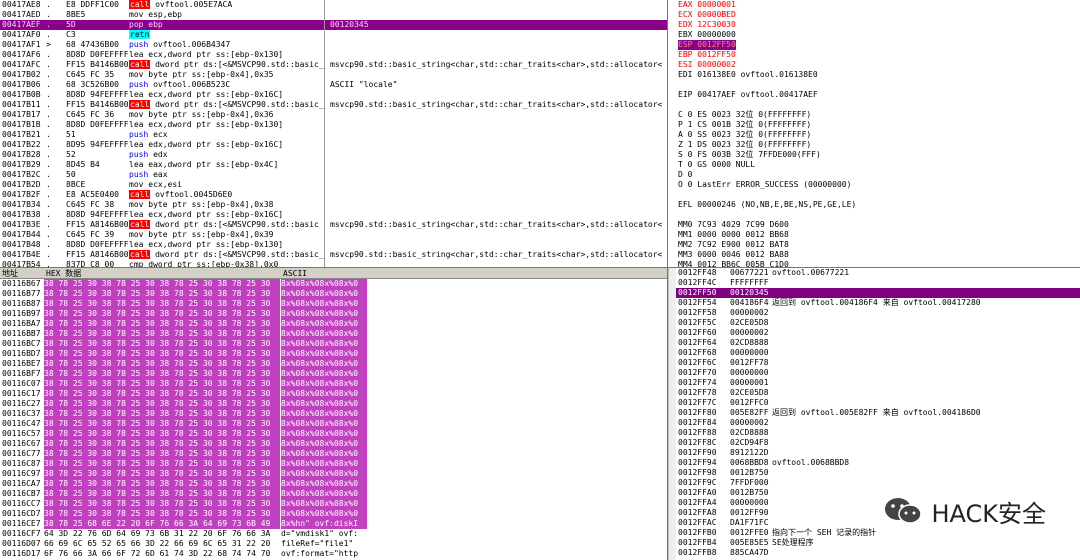 This screenshot has width=1080, height=560. What do you see at coordinates (874, 115) in the screenshot?
I see `register-line: C 0 ES 0023 32位 0(FFFFFFFF)` at bounding box center [874, 115].